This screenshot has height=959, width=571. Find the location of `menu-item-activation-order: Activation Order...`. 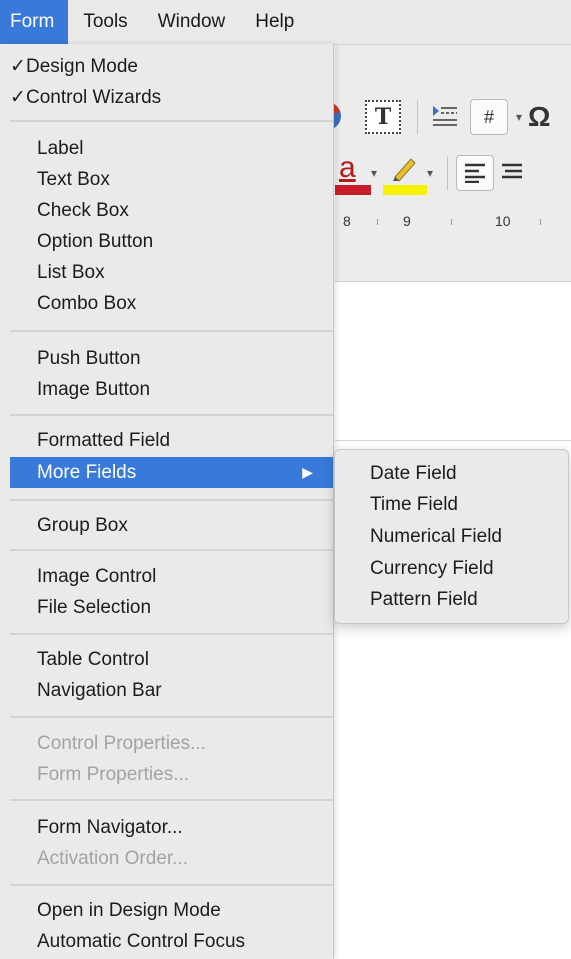

menu-item-activation-order: Activation Order... is located at coordinates (166, 858).